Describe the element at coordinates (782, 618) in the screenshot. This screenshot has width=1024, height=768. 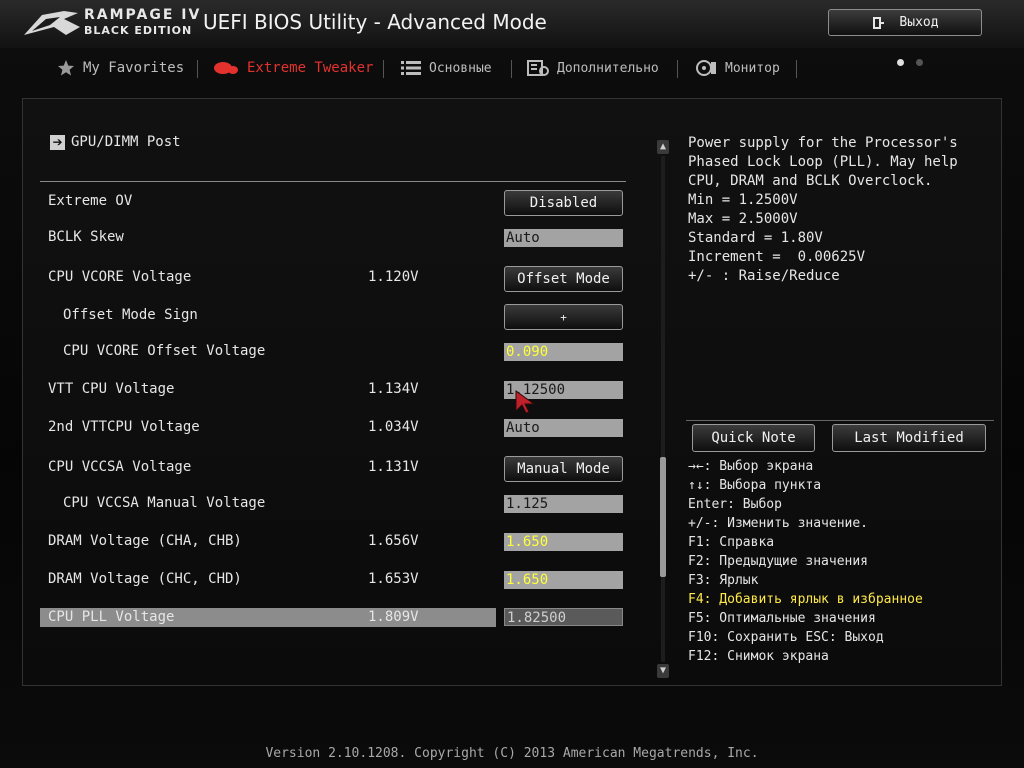
I see `key-hint: F5: Оптимальные значения` at that location.